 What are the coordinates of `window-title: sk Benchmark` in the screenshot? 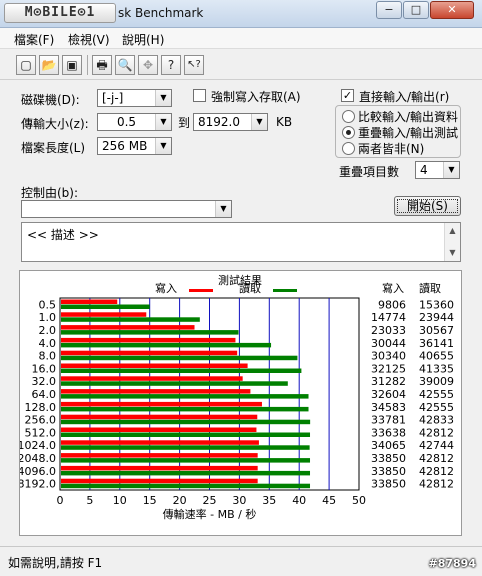 It's located at (161, 13).